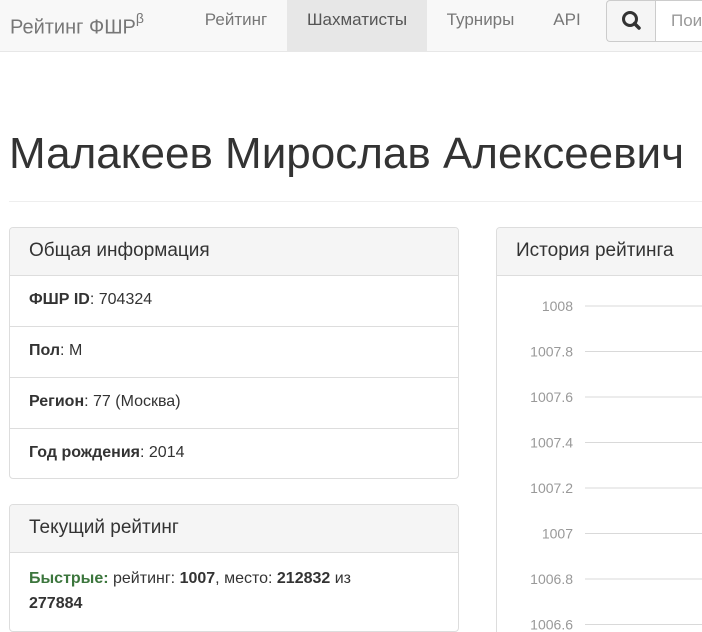 The height and width of the screenshot is (632, 702). I want to click on current-rating-title: Текущий рейтинг, so click(234, 529).